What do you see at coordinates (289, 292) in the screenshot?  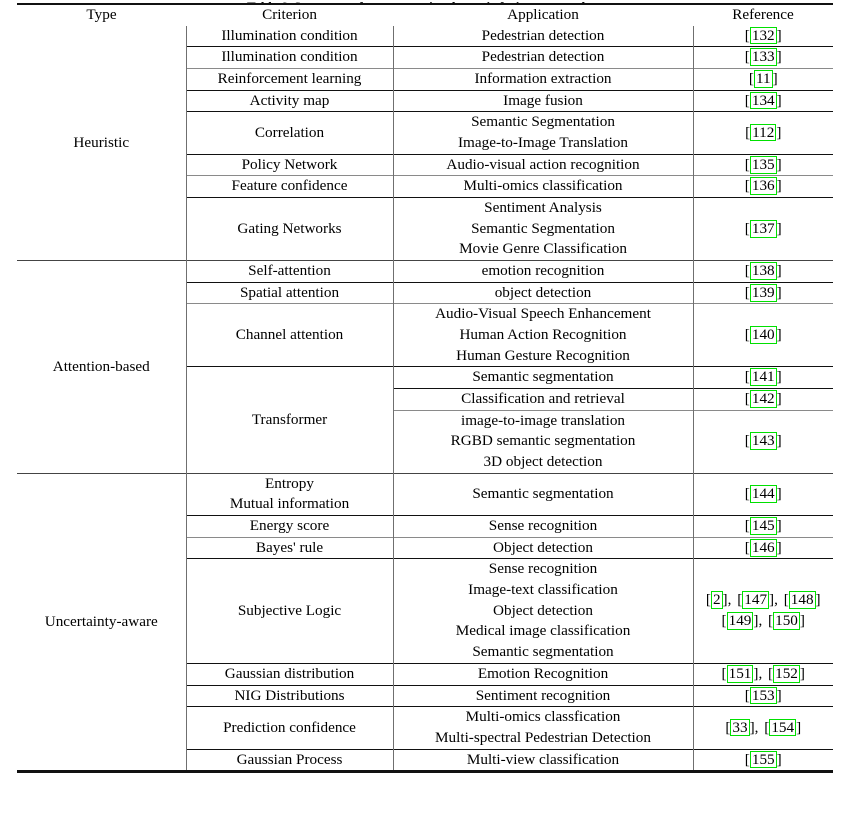 I see `criterion-cell: Spatial attention` at bounding box center [289, 292].